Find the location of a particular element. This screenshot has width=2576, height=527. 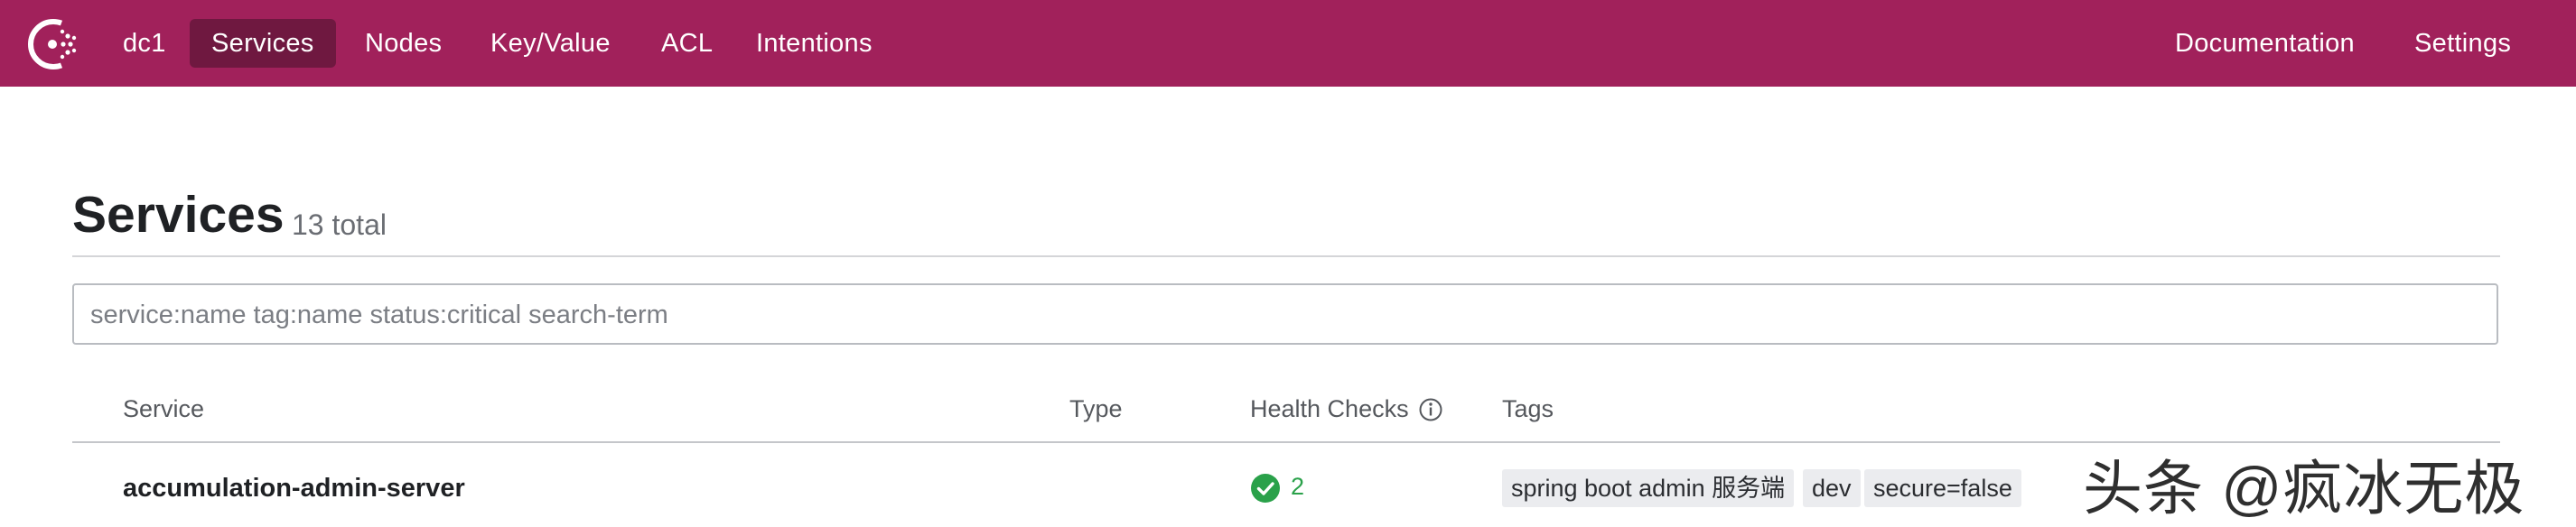

column-header-health-checks: Health Checks is located at coordinates (1329, 409).